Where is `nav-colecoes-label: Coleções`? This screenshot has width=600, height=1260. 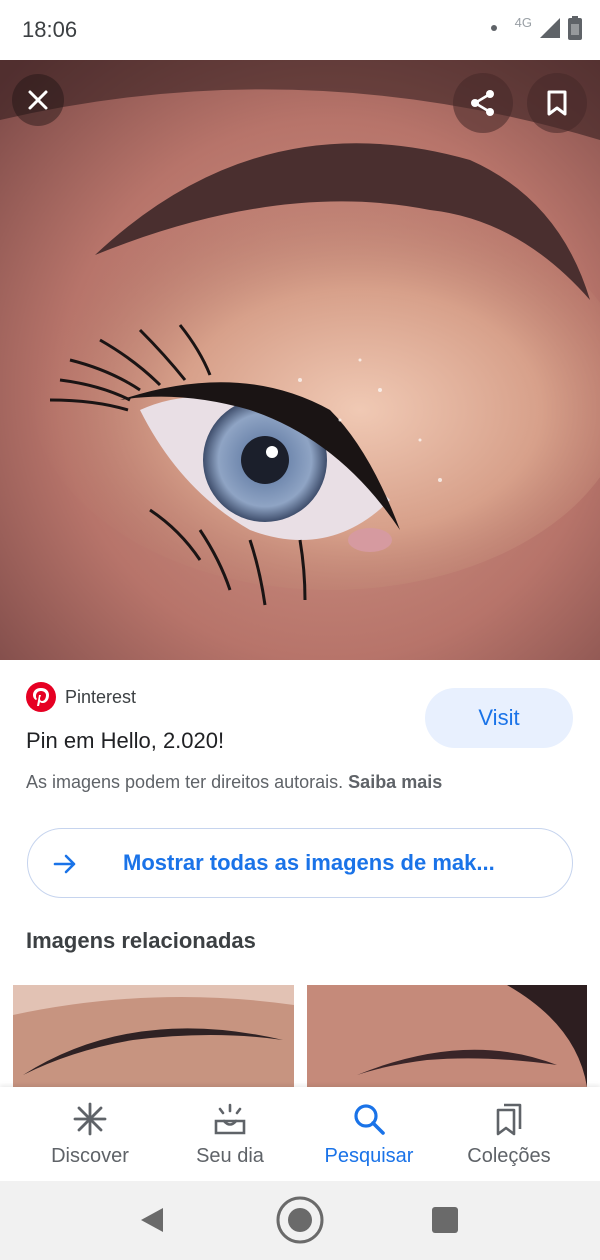 nav-colecoes-label: Coleções is located at coordinates (509, 1156).